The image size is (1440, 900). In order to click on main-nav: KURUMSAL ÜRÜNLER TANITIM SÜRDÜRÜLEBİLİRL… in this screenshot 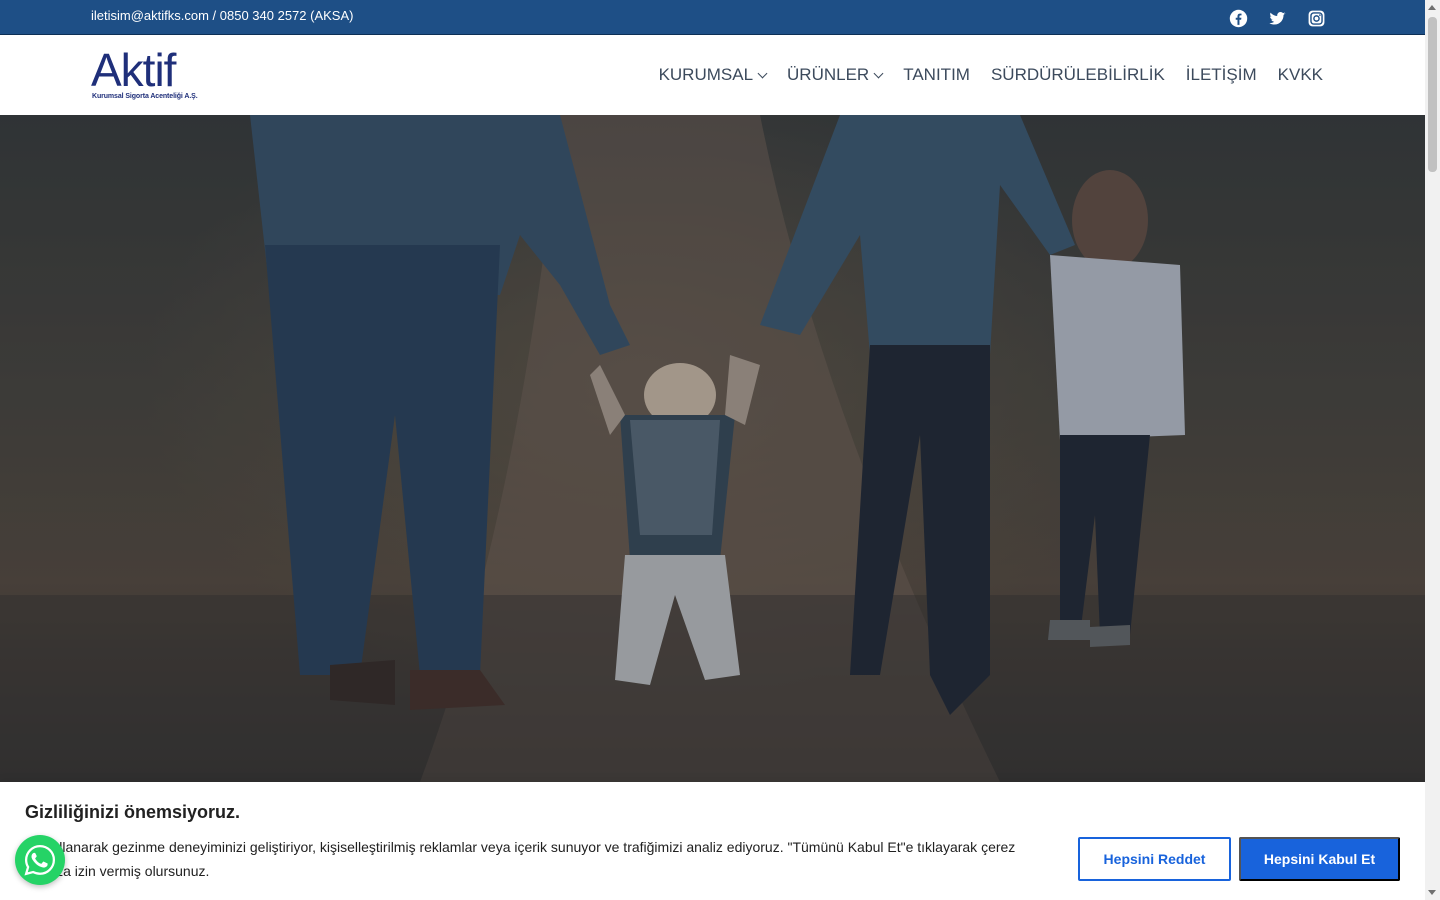, I will do `click(980, 75)`.